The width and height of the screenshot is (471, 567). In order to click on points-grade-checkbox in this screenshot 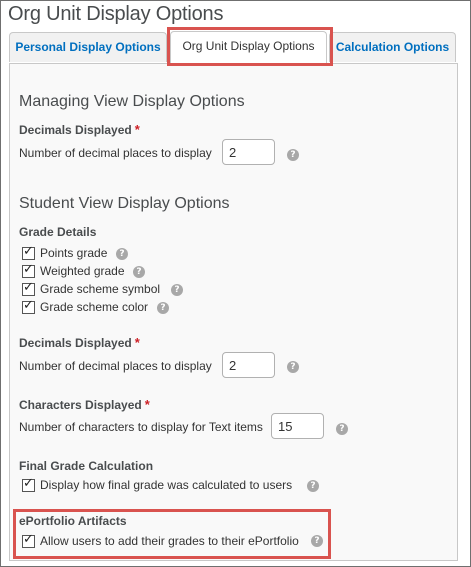, I will do `click(28, 252)`.